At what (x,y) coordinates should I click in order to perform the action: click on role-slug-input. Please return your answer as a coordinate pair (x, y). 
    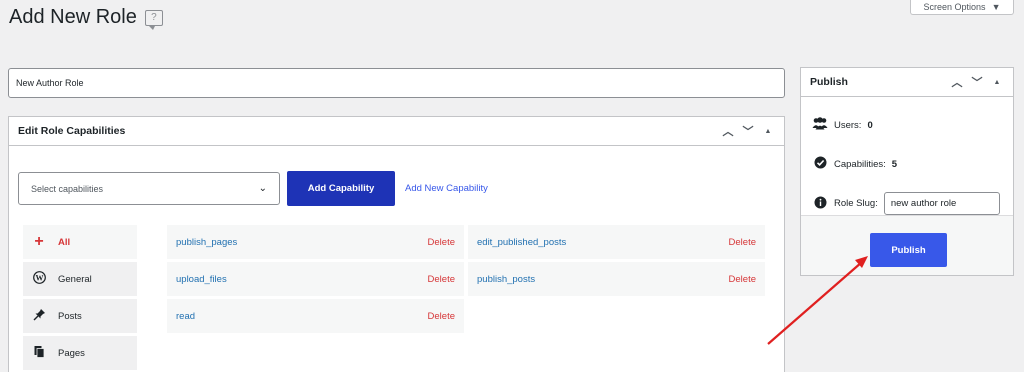
    Looking at the image, I should click on (941, 203).